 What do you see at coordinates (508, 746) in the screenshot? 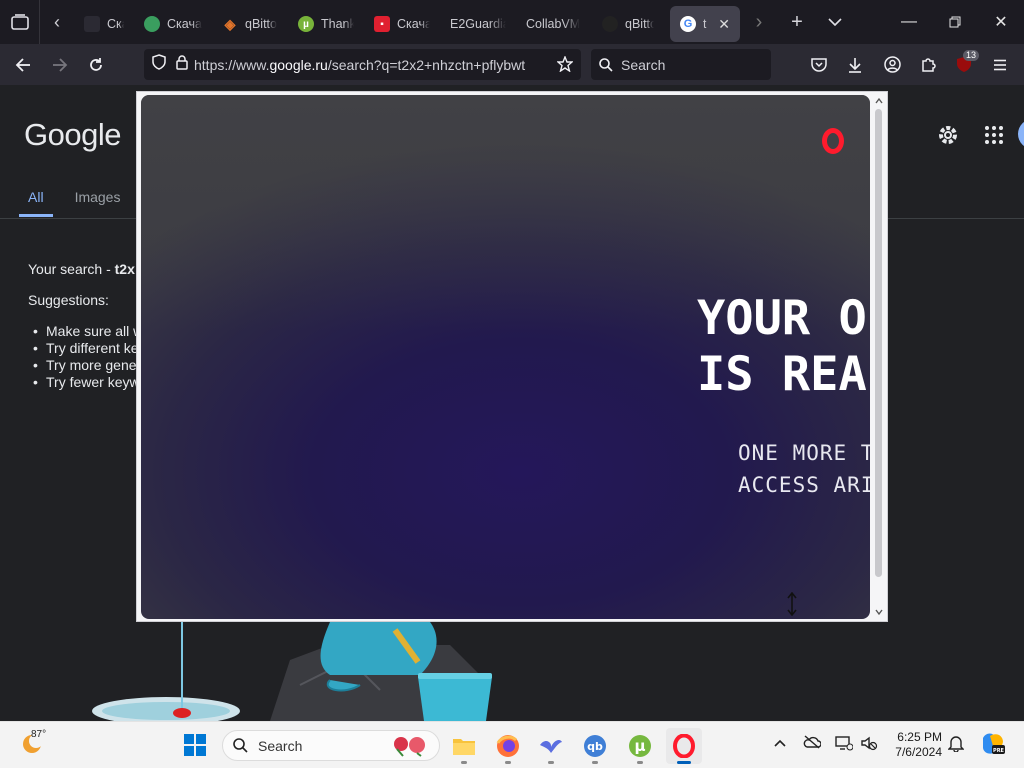
I see `firefox-taskbar-button` at bounding box center [508, 746].